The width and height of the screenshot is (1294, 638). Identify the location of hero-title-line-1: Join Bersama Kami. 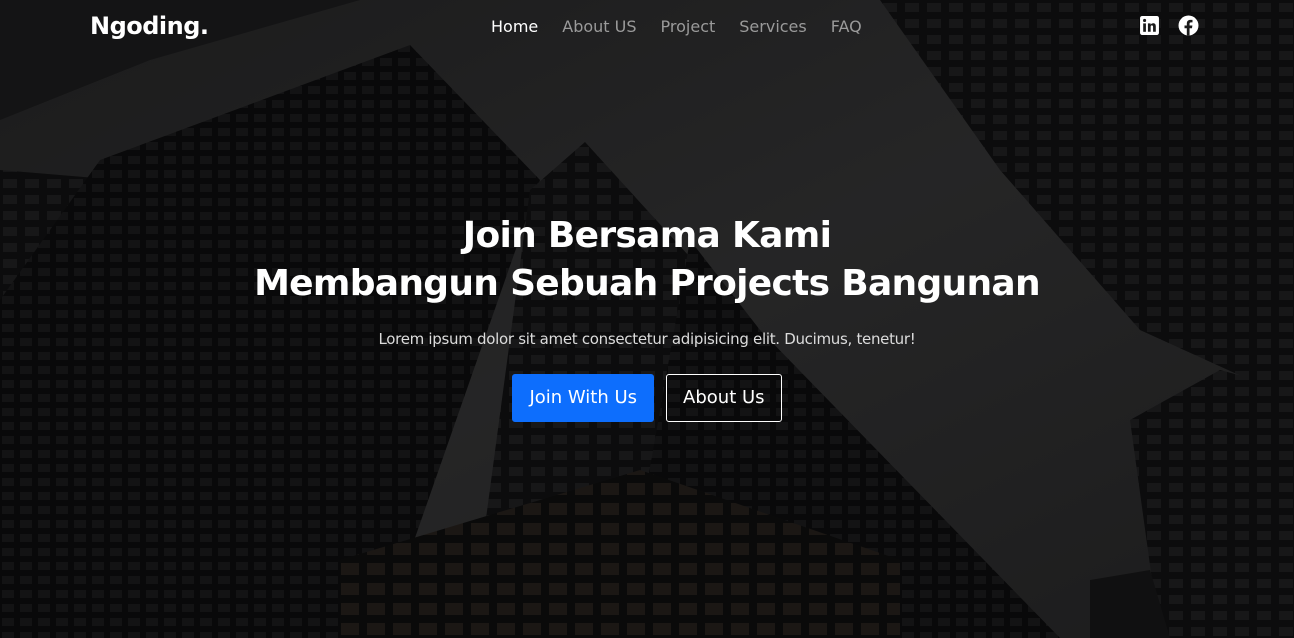
(647, 235).